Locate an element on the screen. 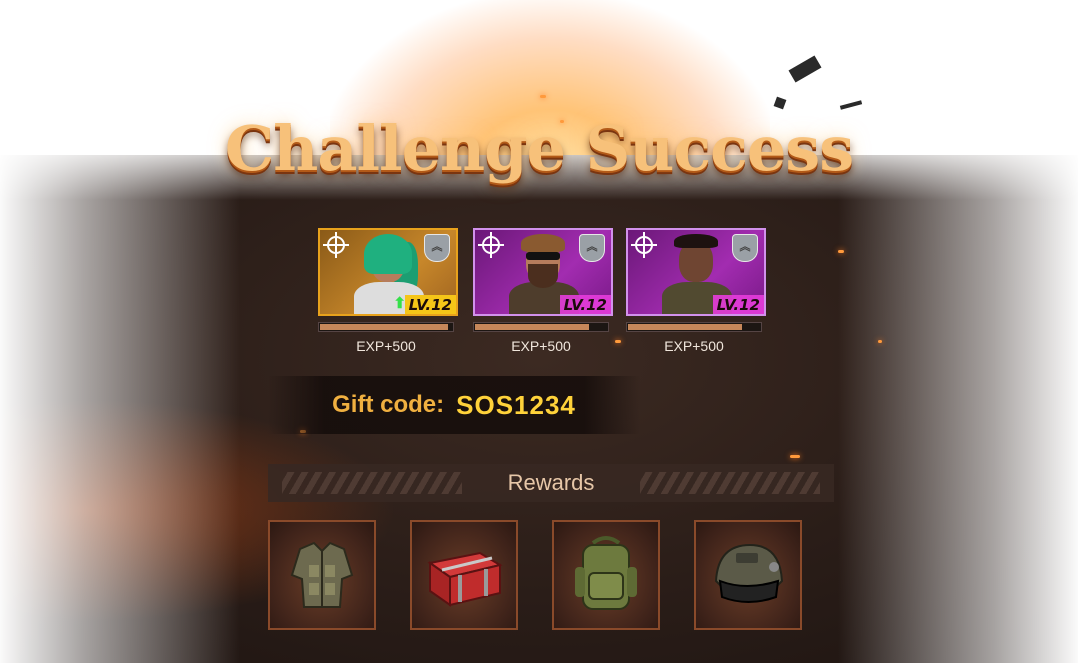  page-title: Challenge Success is located at coordinates (539, 148).